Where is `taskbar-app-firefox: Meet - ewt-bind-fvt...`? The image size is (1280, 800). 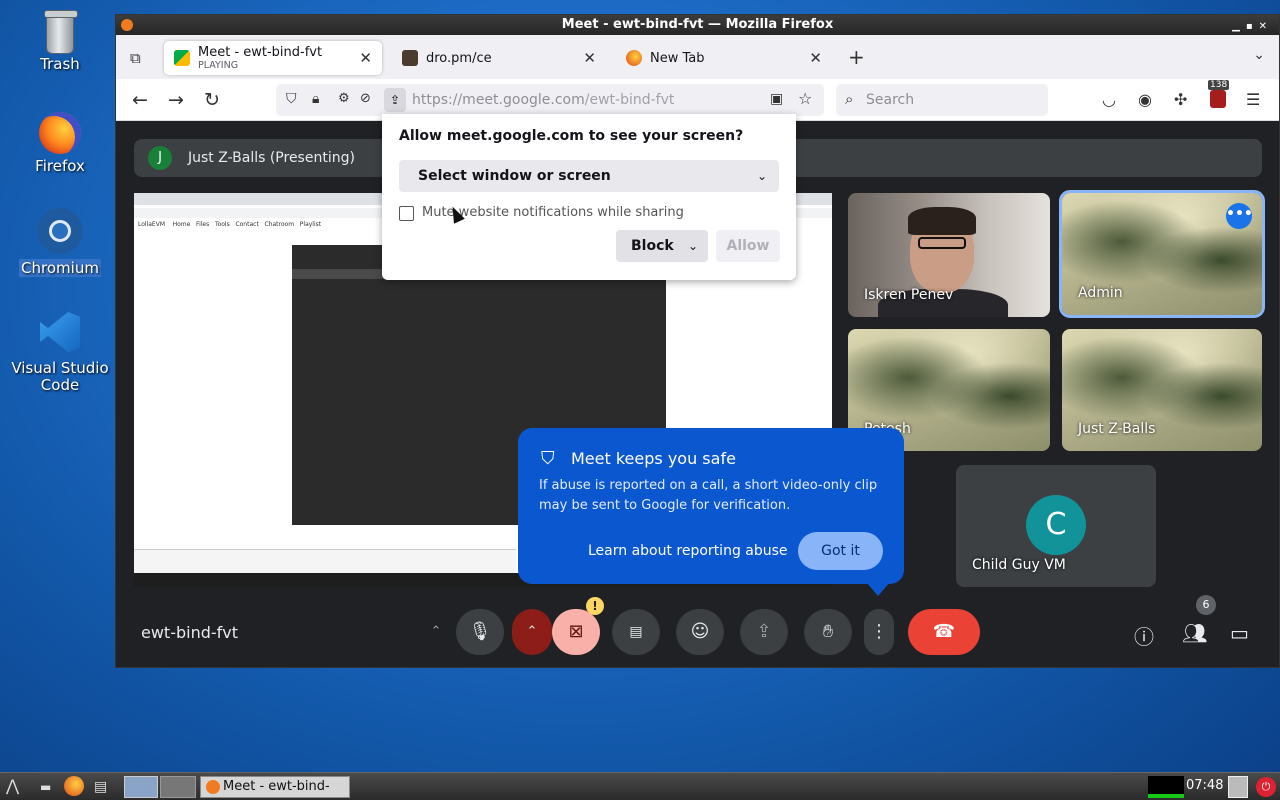
taskbar-app-firefox: Meet - ewt-bind-fvt... is located at coordinates (275, 788).